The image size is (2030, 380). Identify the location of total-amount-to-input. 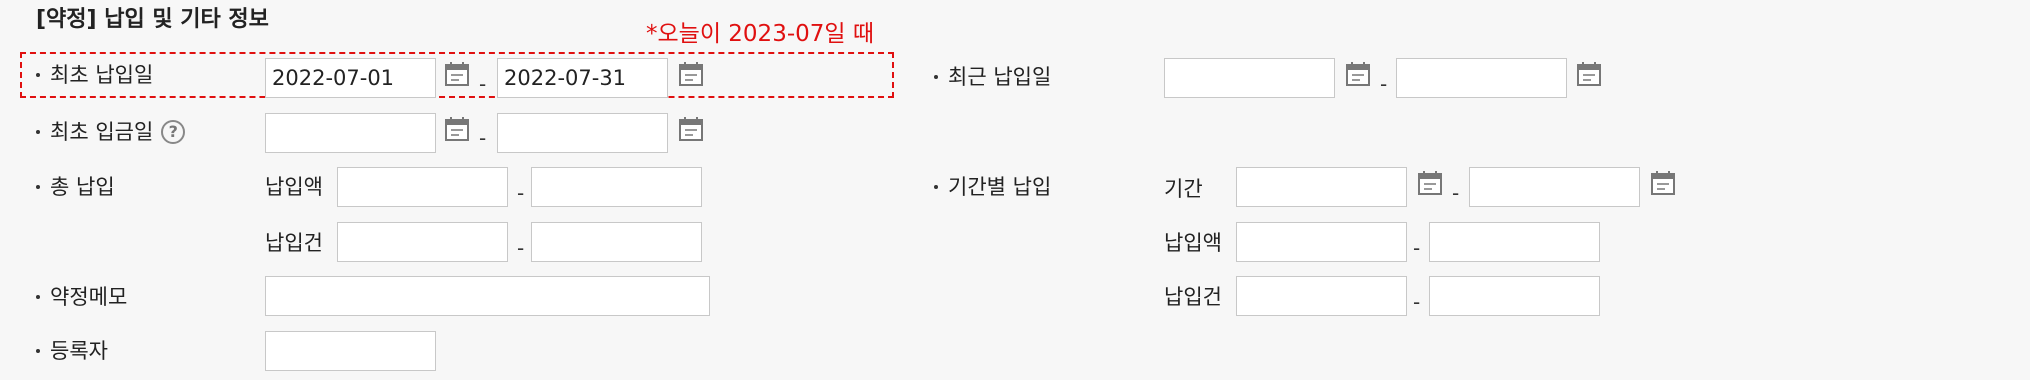
(616, 187).